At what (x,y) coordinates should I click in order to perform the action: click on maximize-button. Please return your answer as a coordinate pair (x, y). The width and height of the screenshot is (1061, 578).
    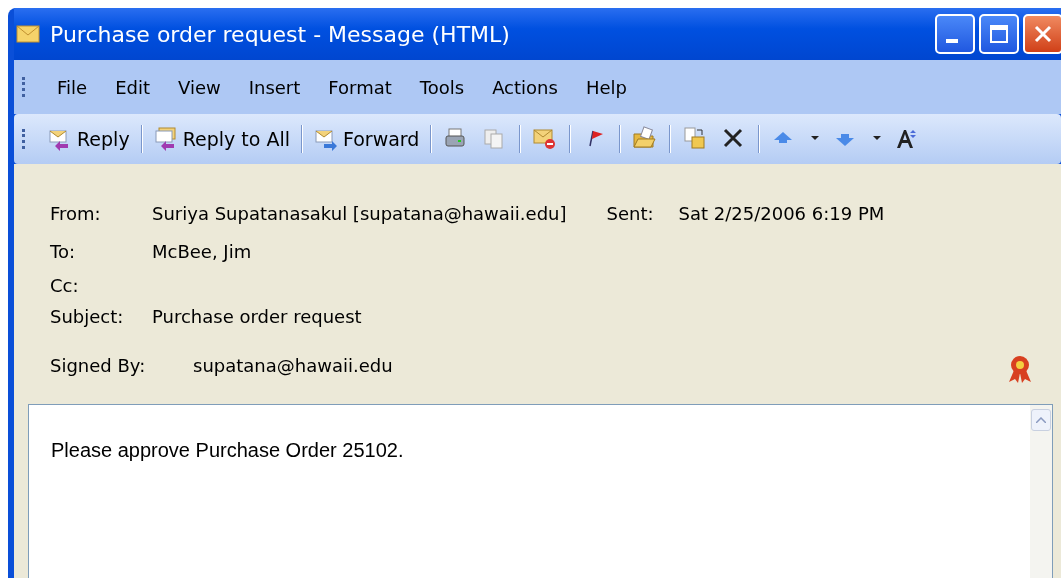
    Looking at the image, I should click on (999, 34).